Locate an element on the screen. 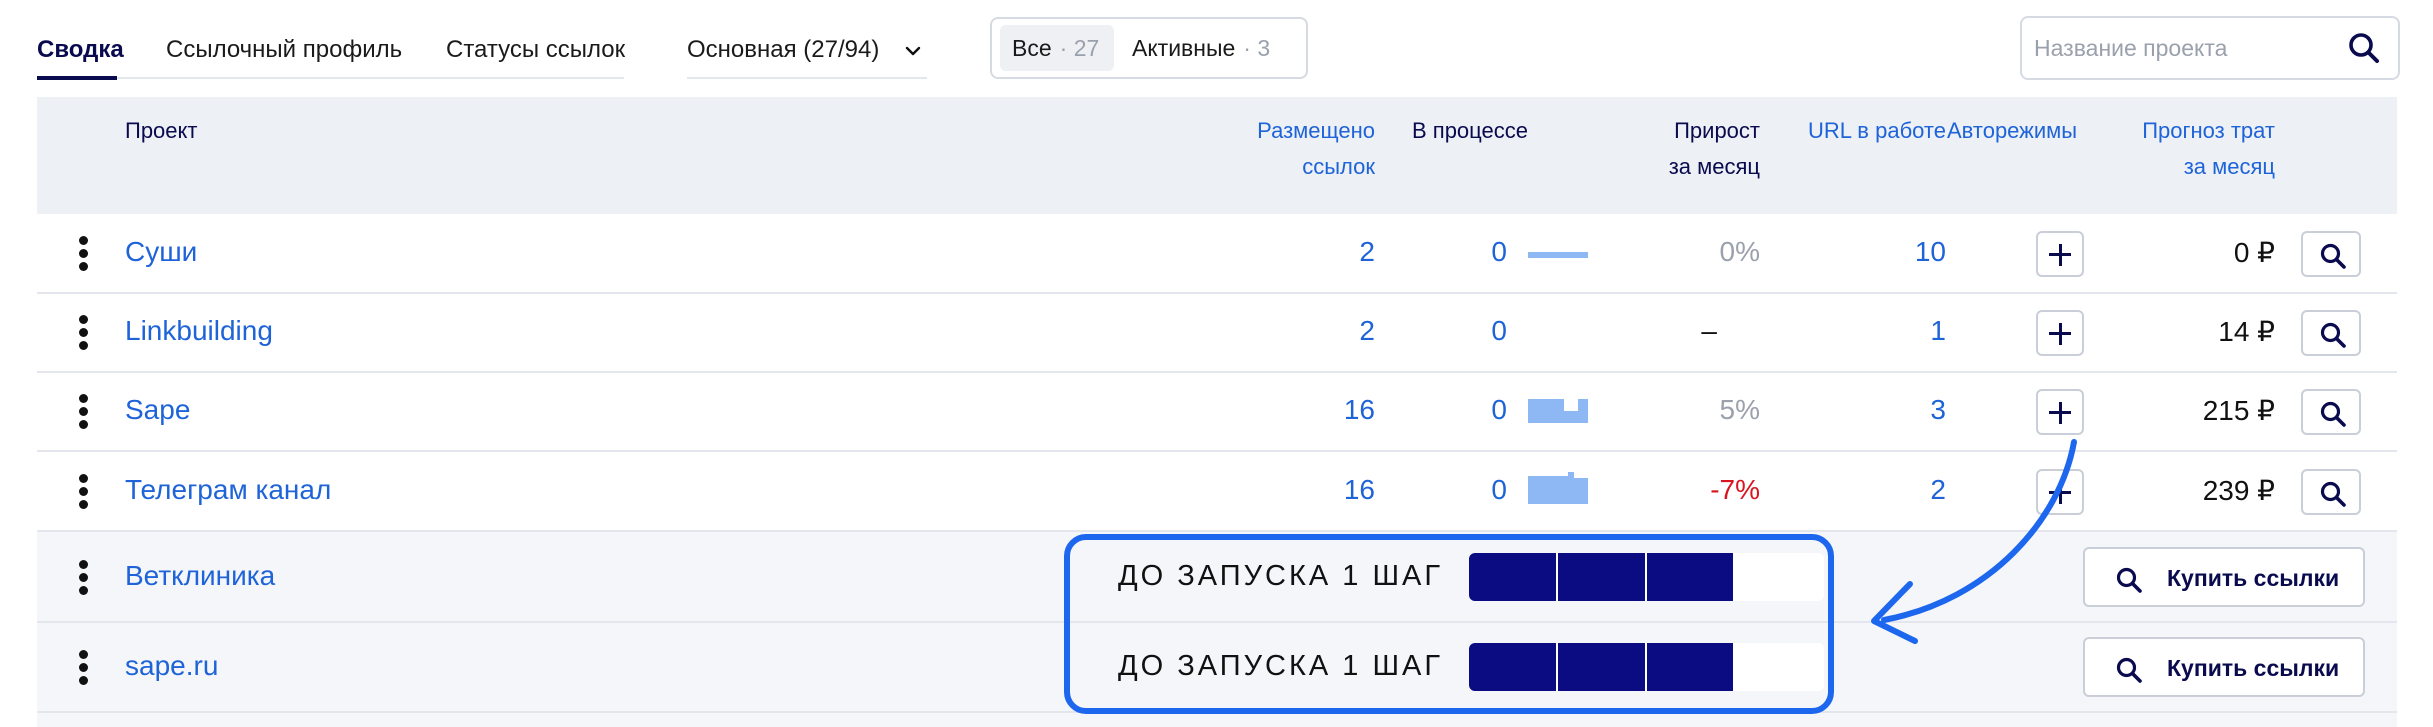  table-row: Linkbuilding 2 0 – 1 14 ₽ is located at coordinates (1217, 333).